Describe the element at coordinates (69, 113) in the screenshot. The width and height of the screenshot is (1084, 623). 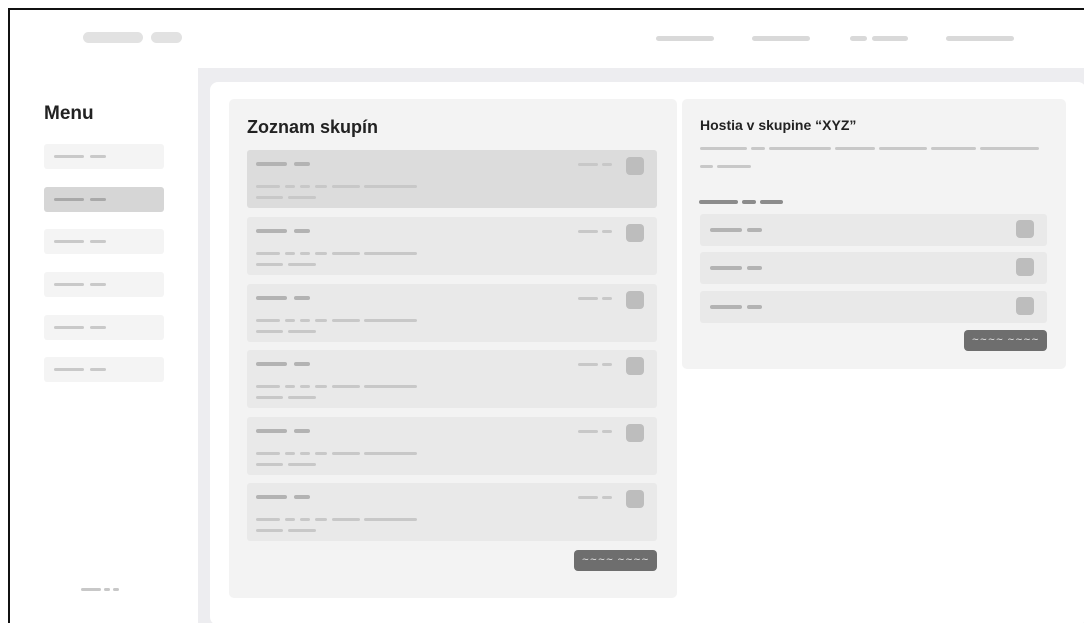
I see `sidebar-title: Menu` at that location.